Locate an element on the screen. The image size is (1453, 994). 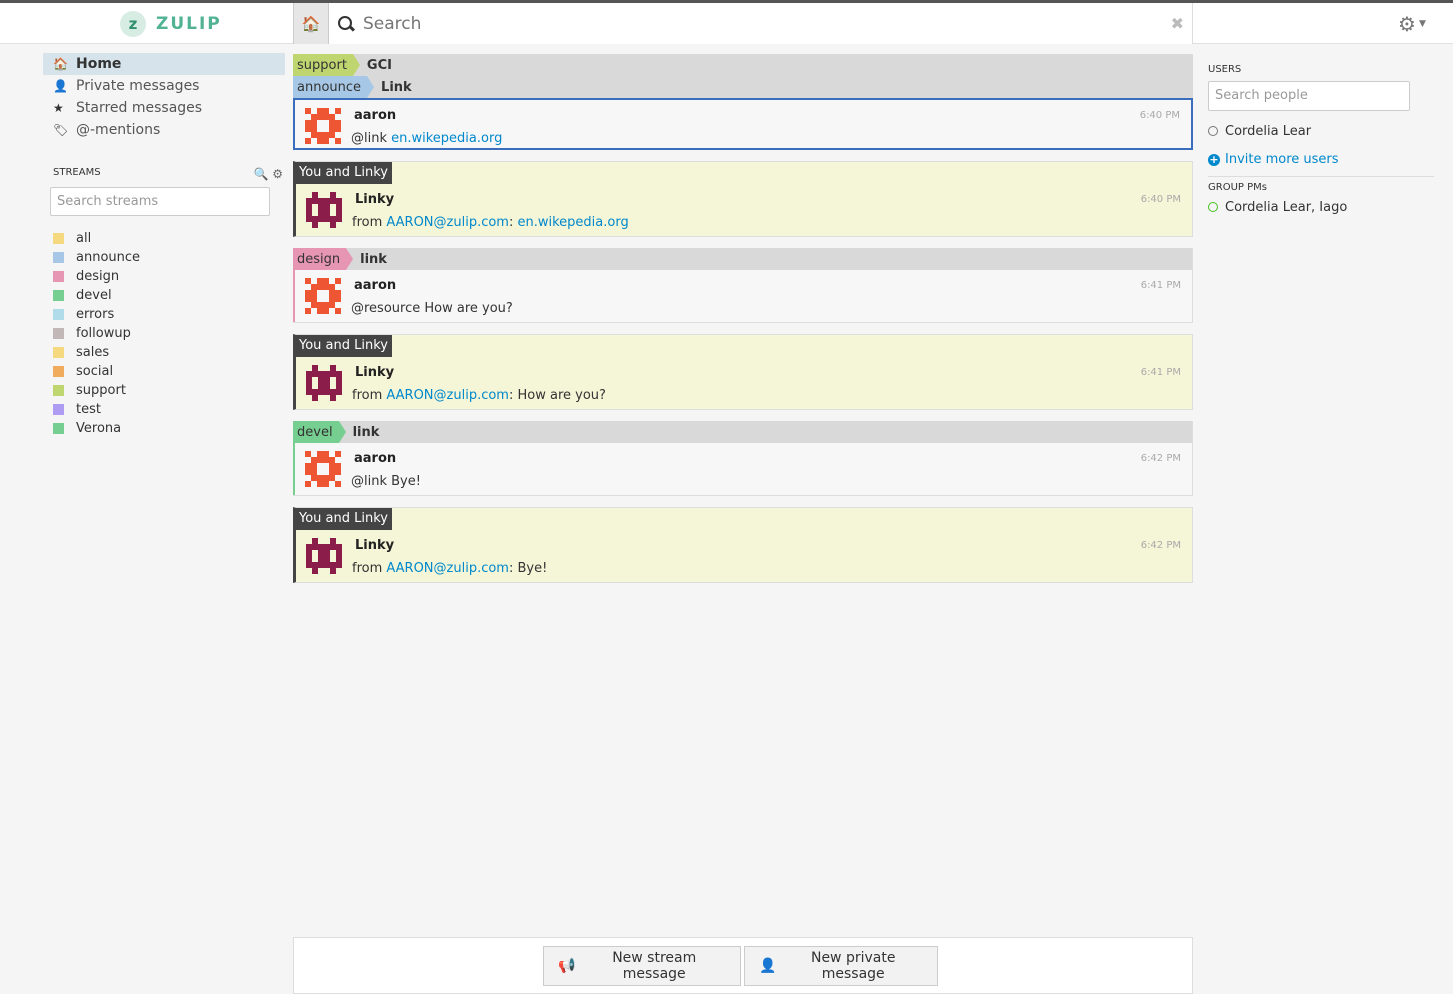
search-people-input: Search people is located at coordinates (1309, 96).